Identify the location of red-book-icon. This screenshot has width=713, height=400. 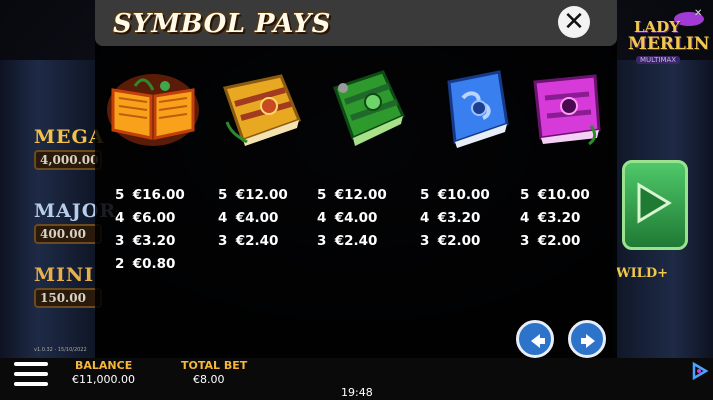
(153, 108).